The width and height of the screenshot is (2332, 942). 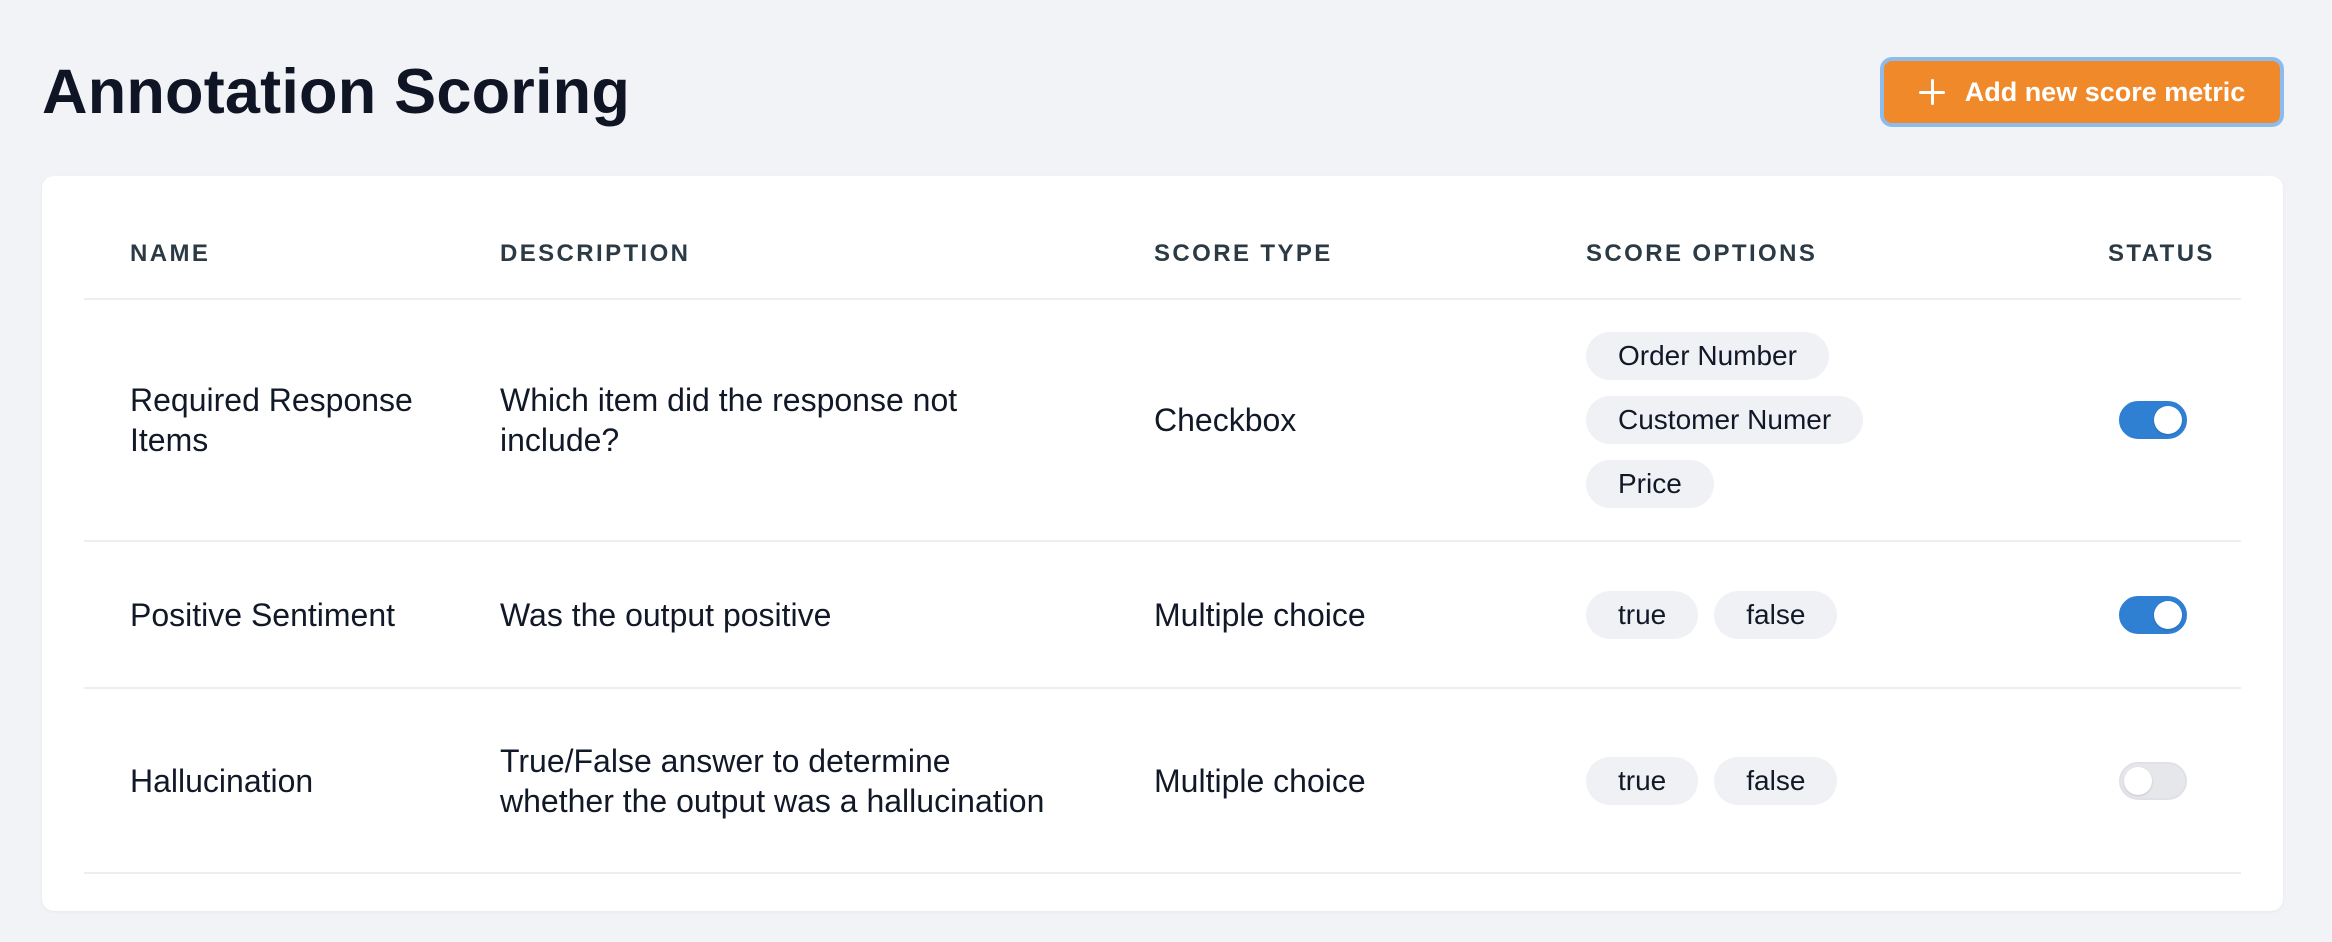 I want to click on metric-name: Hallucination, so click(x=280, y=780).